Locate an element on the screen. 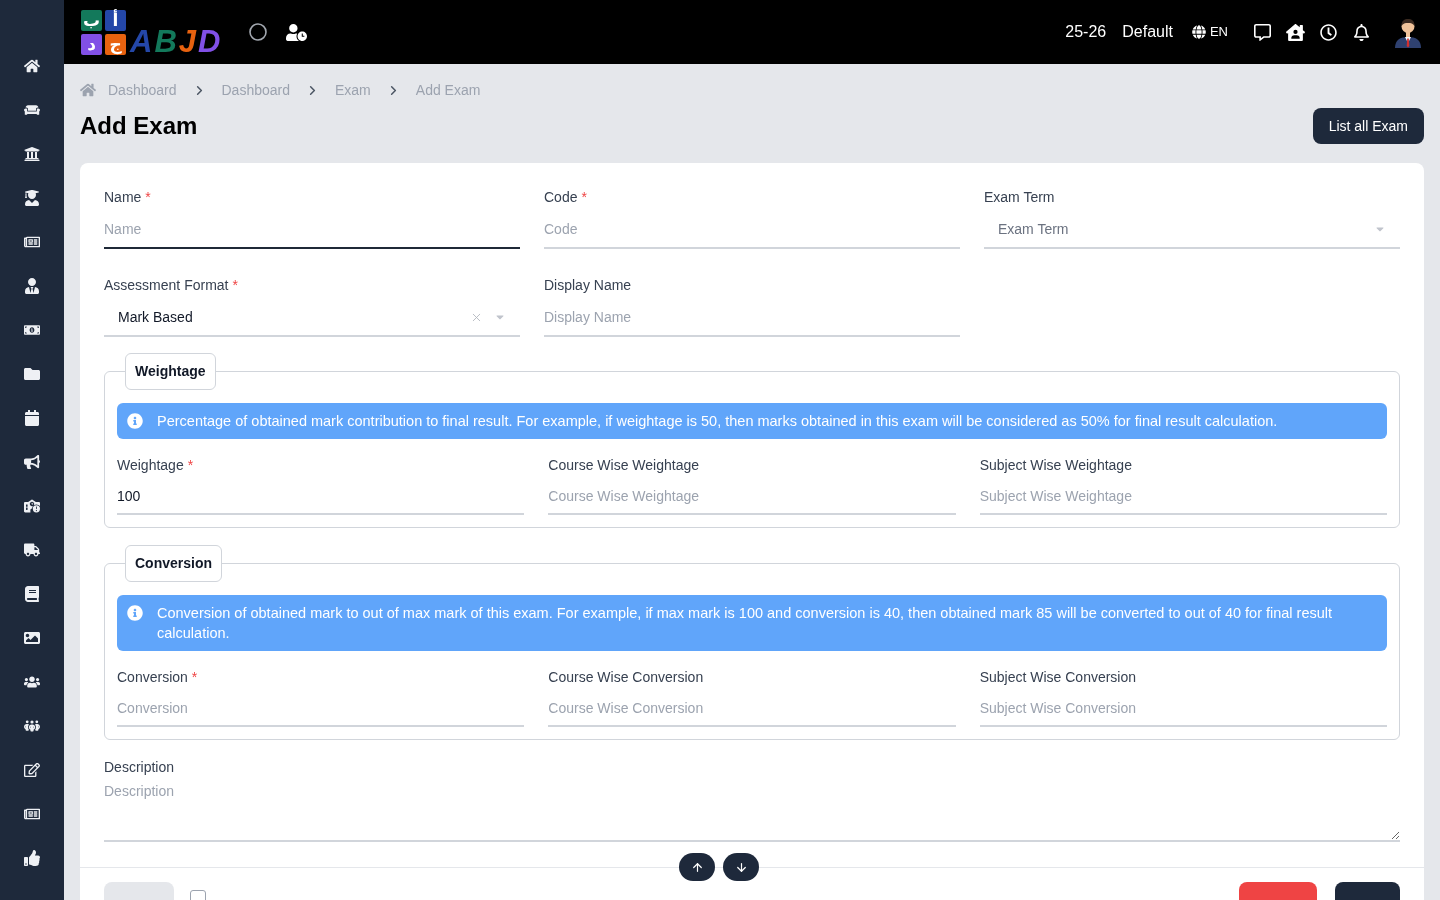 The width and height of the screenshot is (1440, 900). couch-icon is located at coordinates (32, 110).